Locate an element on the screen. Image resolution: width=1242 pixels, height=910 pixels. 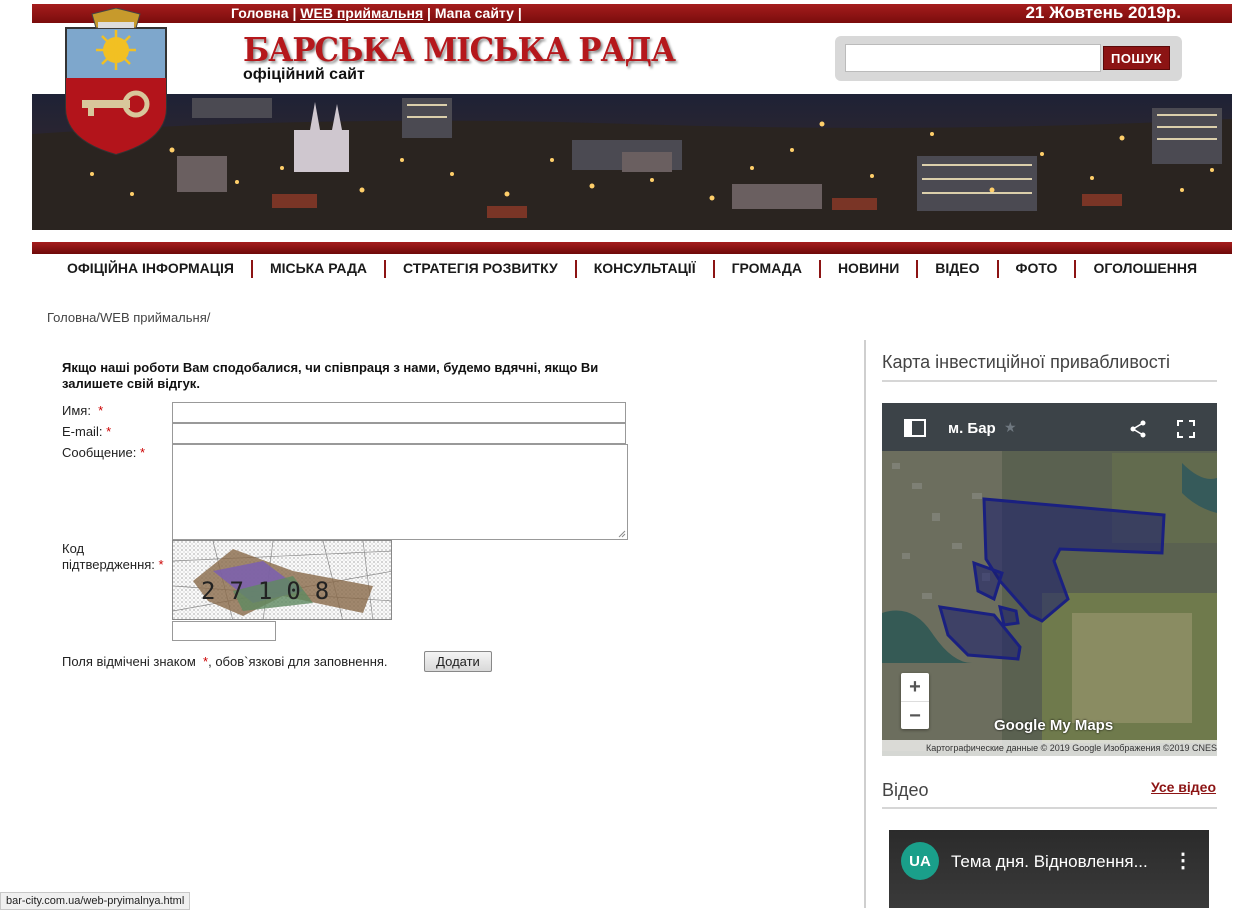
map-title: м. Бар is located at coordinates (972, 428).